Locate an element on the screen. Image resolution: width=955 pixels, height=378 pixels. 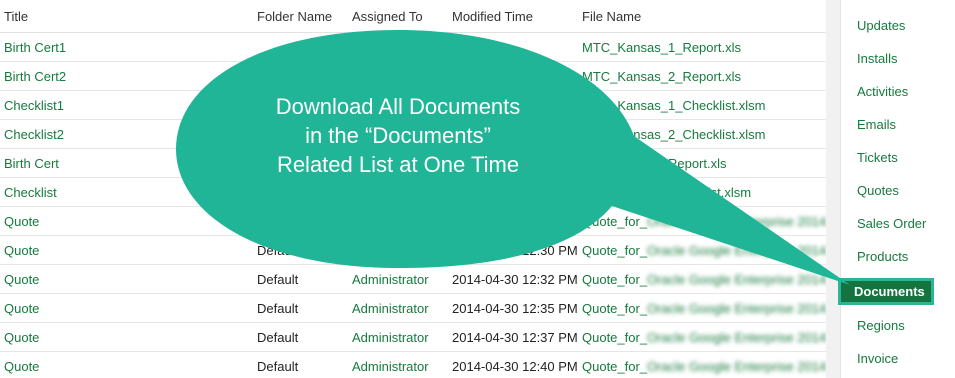
cell-file-name-text: MTC_Kansas_1_Report.xls is located at coordinates (661, 47).